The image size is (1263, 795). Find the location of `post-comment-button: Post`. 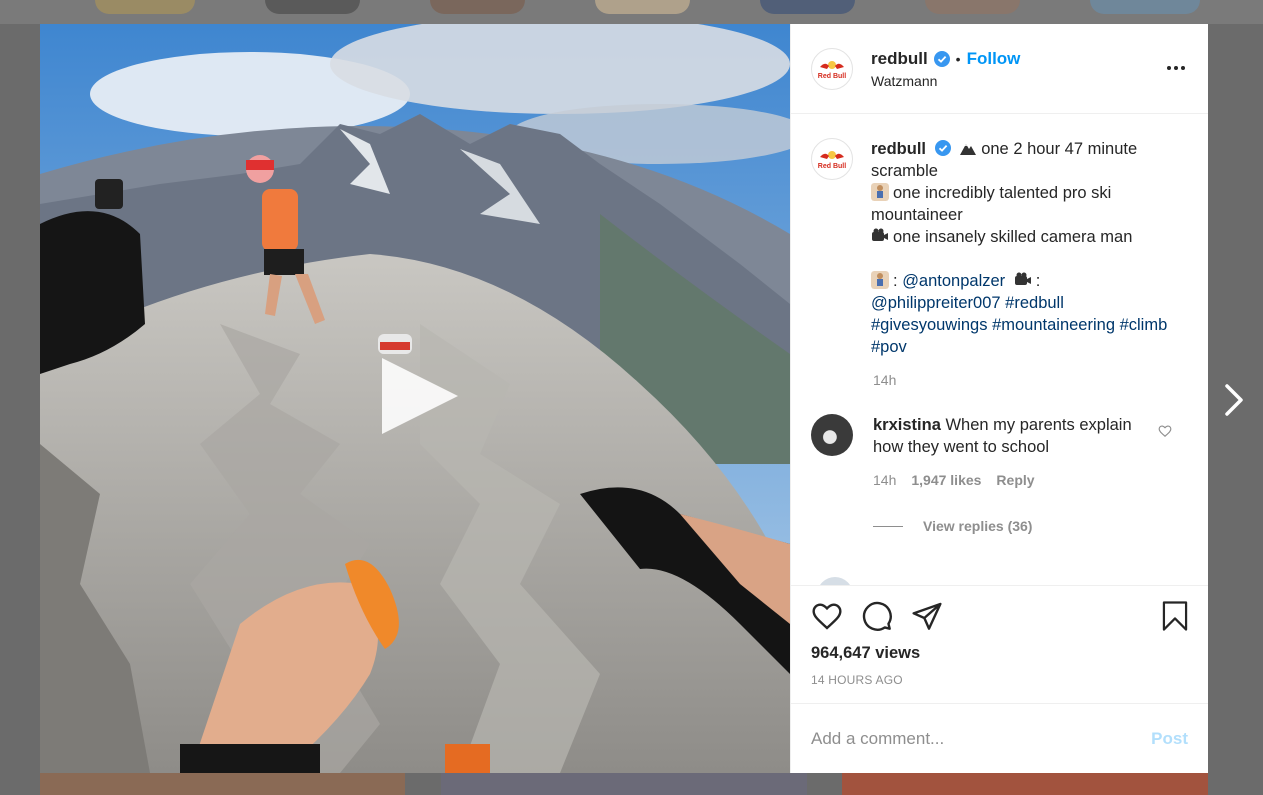

post-comment-button: Post is located at coordinates (1169, 739).